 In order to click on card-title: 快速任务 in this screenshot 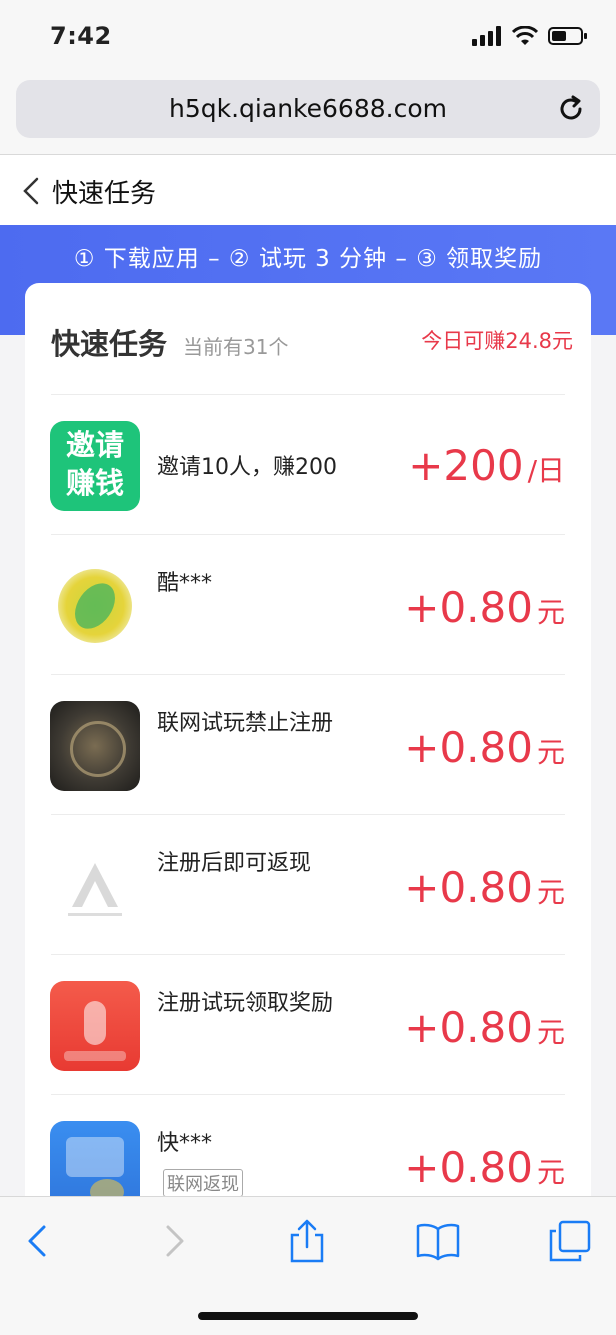, I will do `click(109, 344)`.